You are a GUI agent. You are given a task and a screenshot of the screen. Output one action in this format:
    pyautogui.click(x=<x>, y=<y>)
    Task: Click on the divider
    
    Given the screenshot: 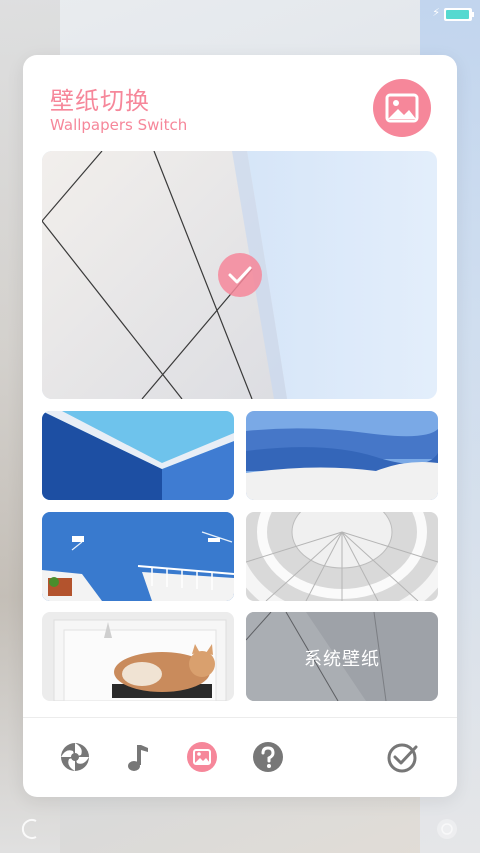 What is the action you would take?
    pyautogui.click(x=240, y=717)
    